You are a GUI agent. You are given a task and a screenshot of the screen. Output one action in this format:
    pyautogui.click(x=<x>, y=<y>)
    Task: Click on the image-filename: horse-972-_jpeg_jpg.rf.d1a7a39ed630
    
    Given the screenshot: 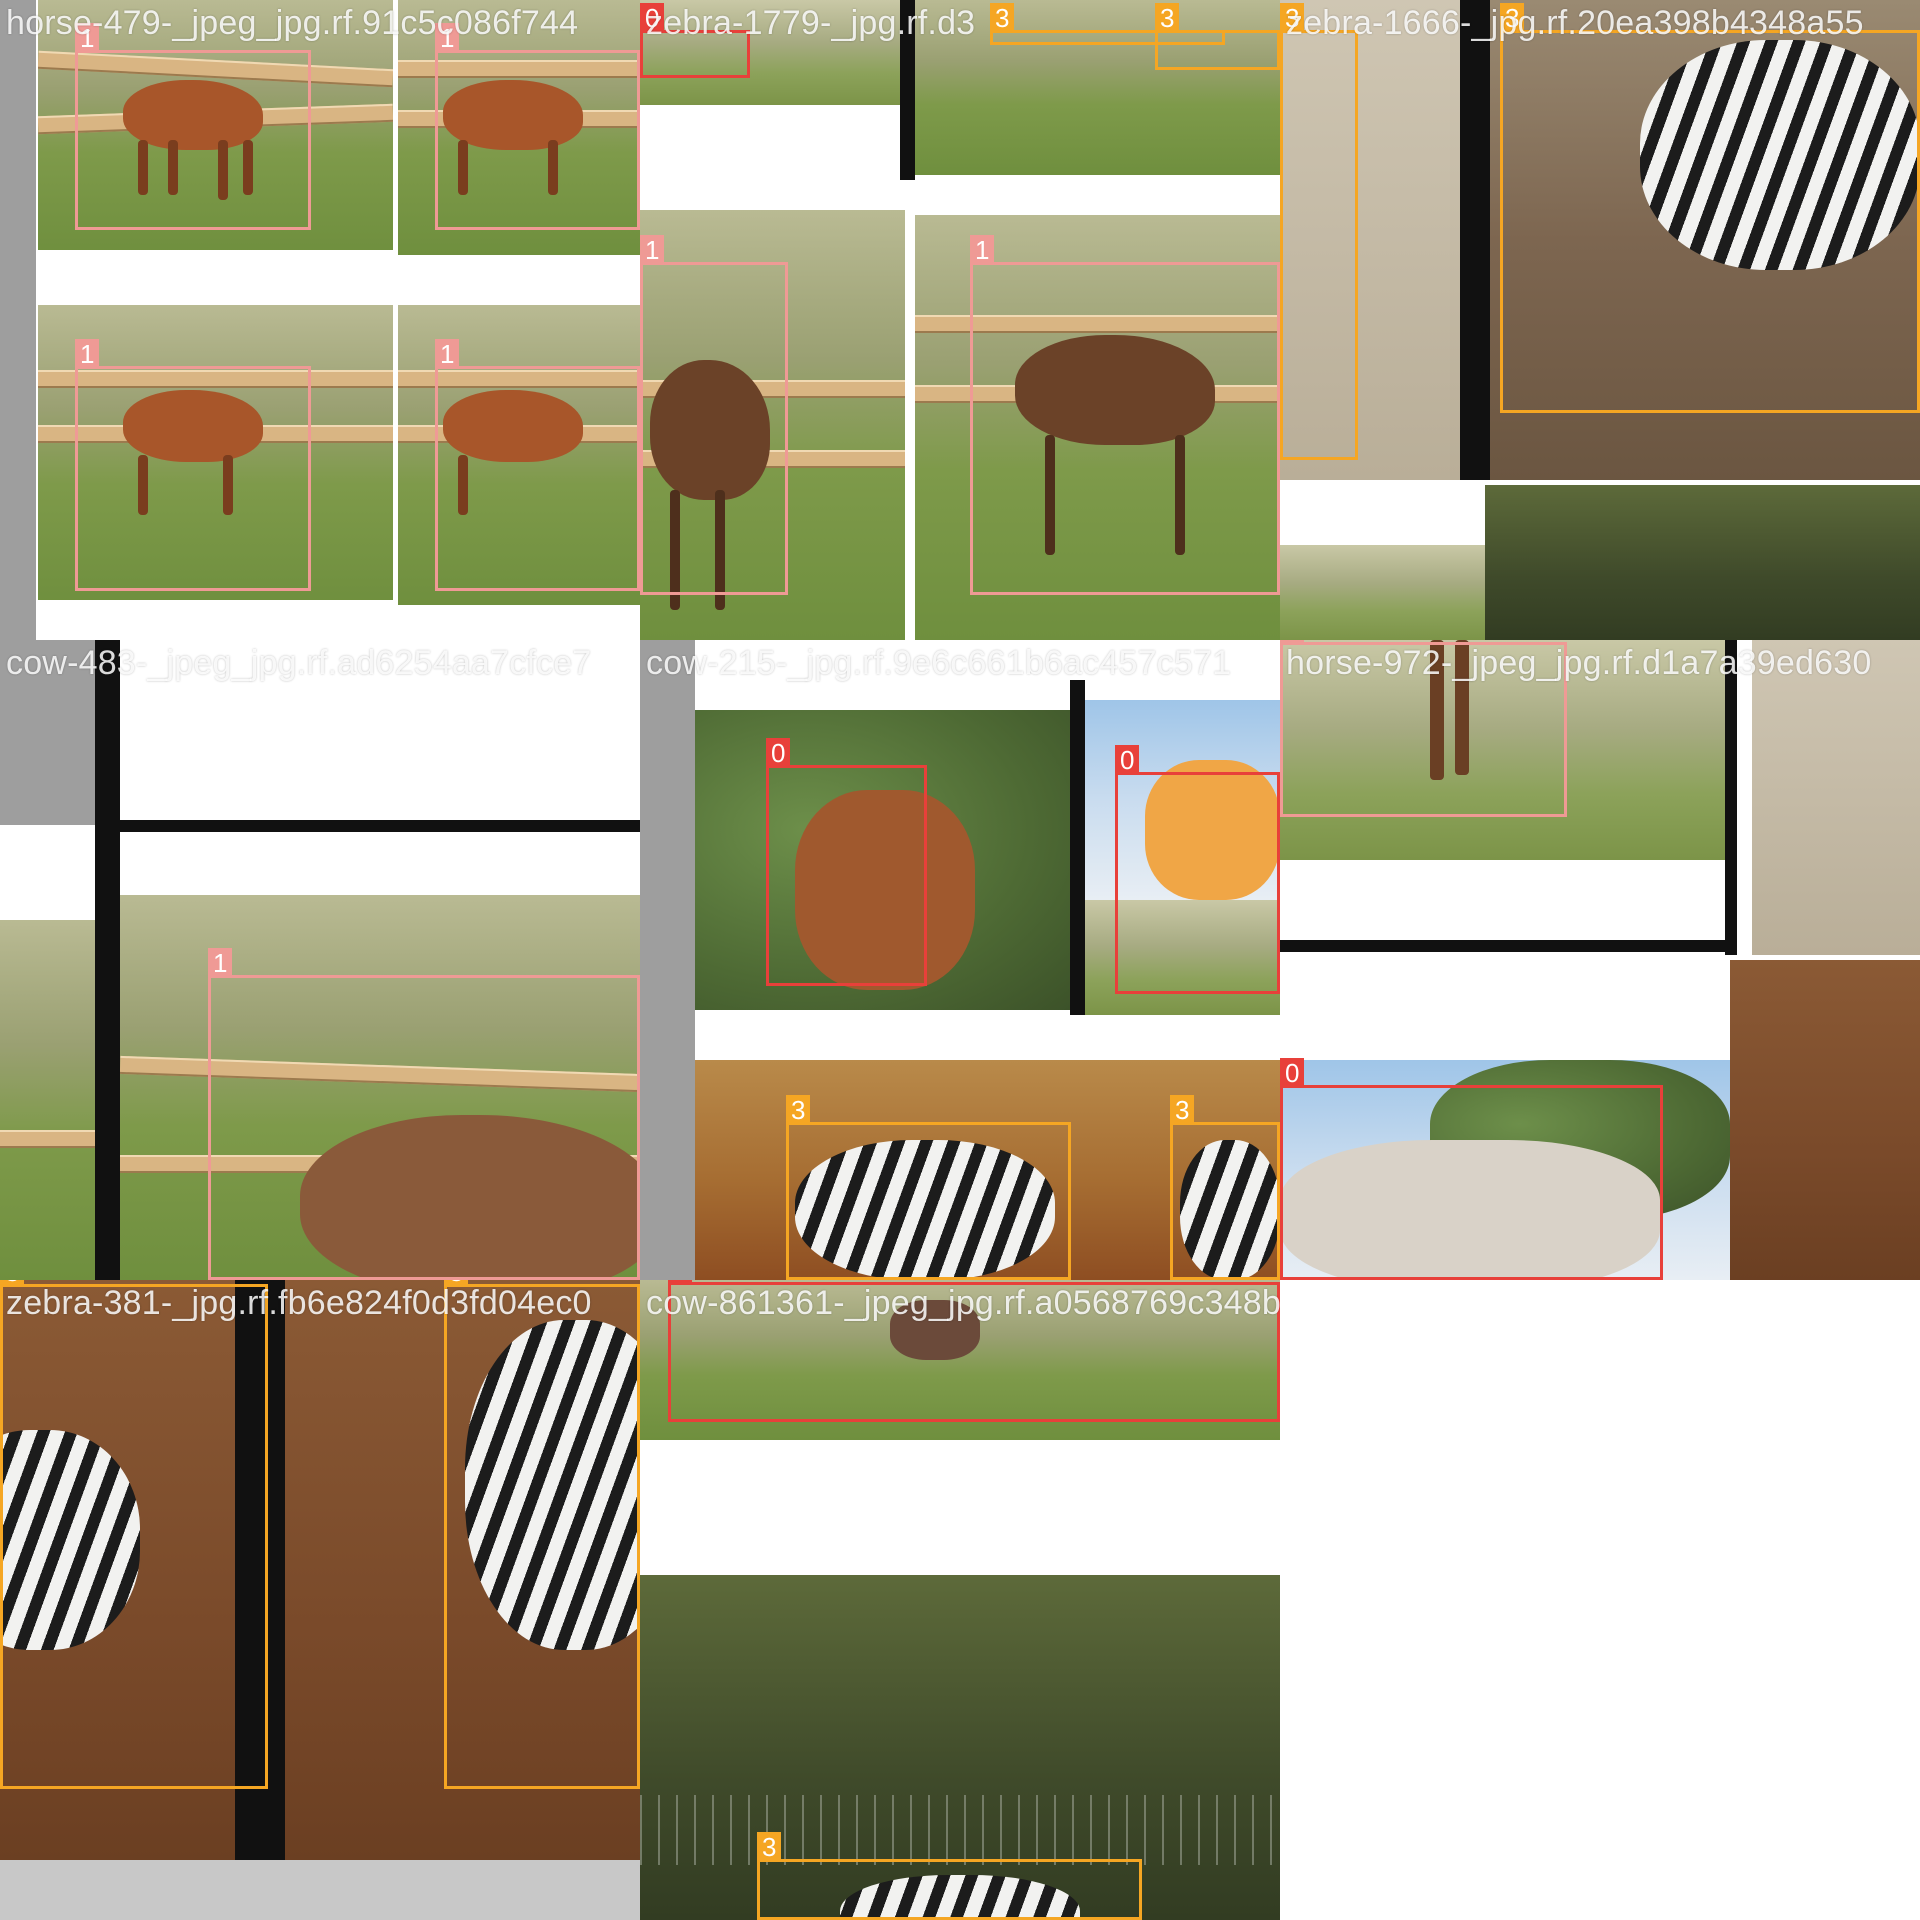 What is the action you would take?
    pyautogui.click(x=1579, y=663)
    